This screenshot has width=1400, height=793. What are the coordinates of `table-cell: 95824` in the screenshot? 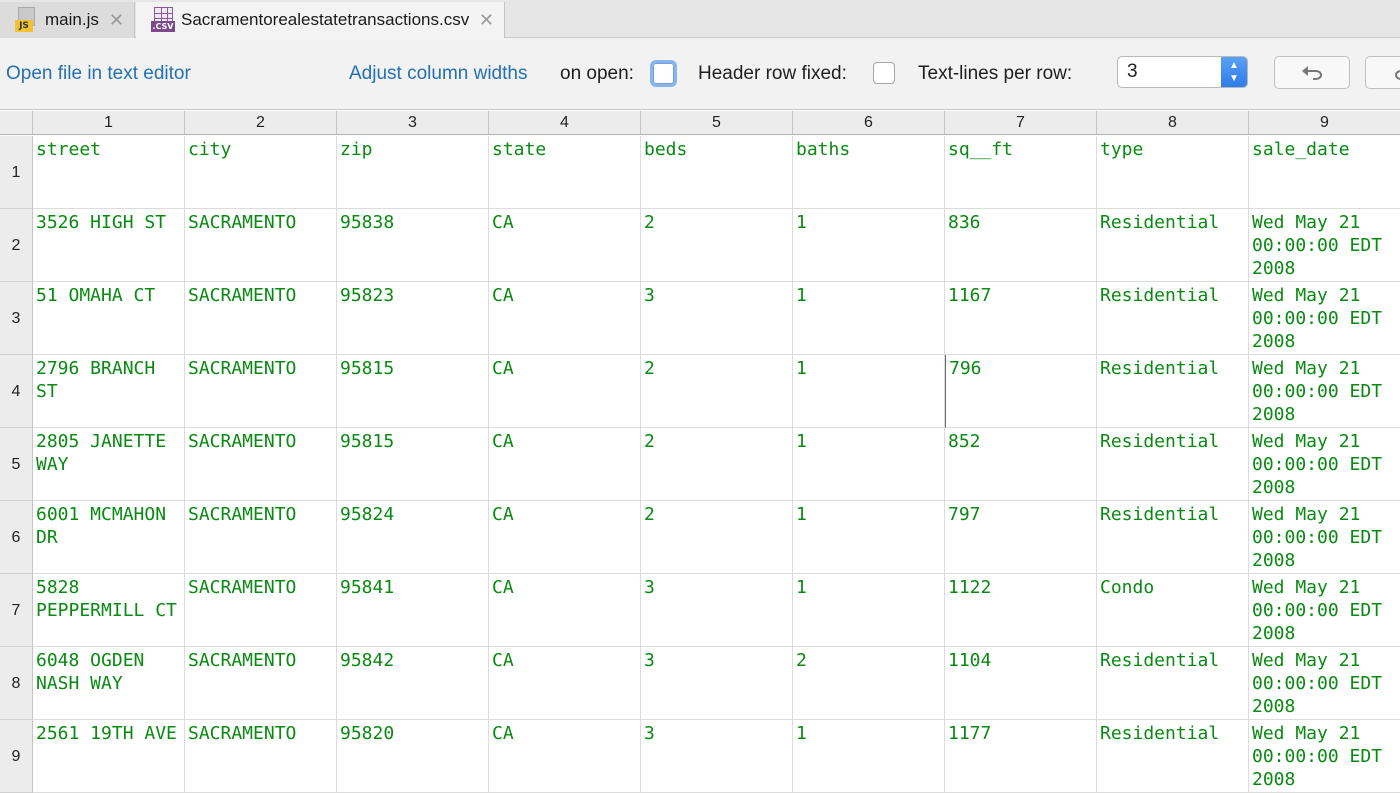 It's located at (413, 537).